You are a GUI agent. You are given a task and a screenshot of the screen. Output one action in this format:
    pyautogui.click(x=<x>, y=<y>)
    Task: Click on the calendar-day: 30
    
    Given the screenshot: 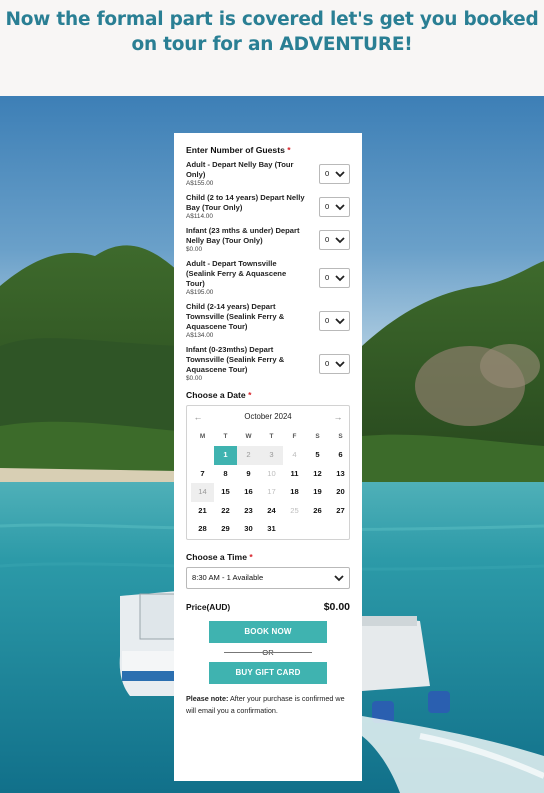 What is the action you would take?
    pyautogui.click(x=248, y=529)
    